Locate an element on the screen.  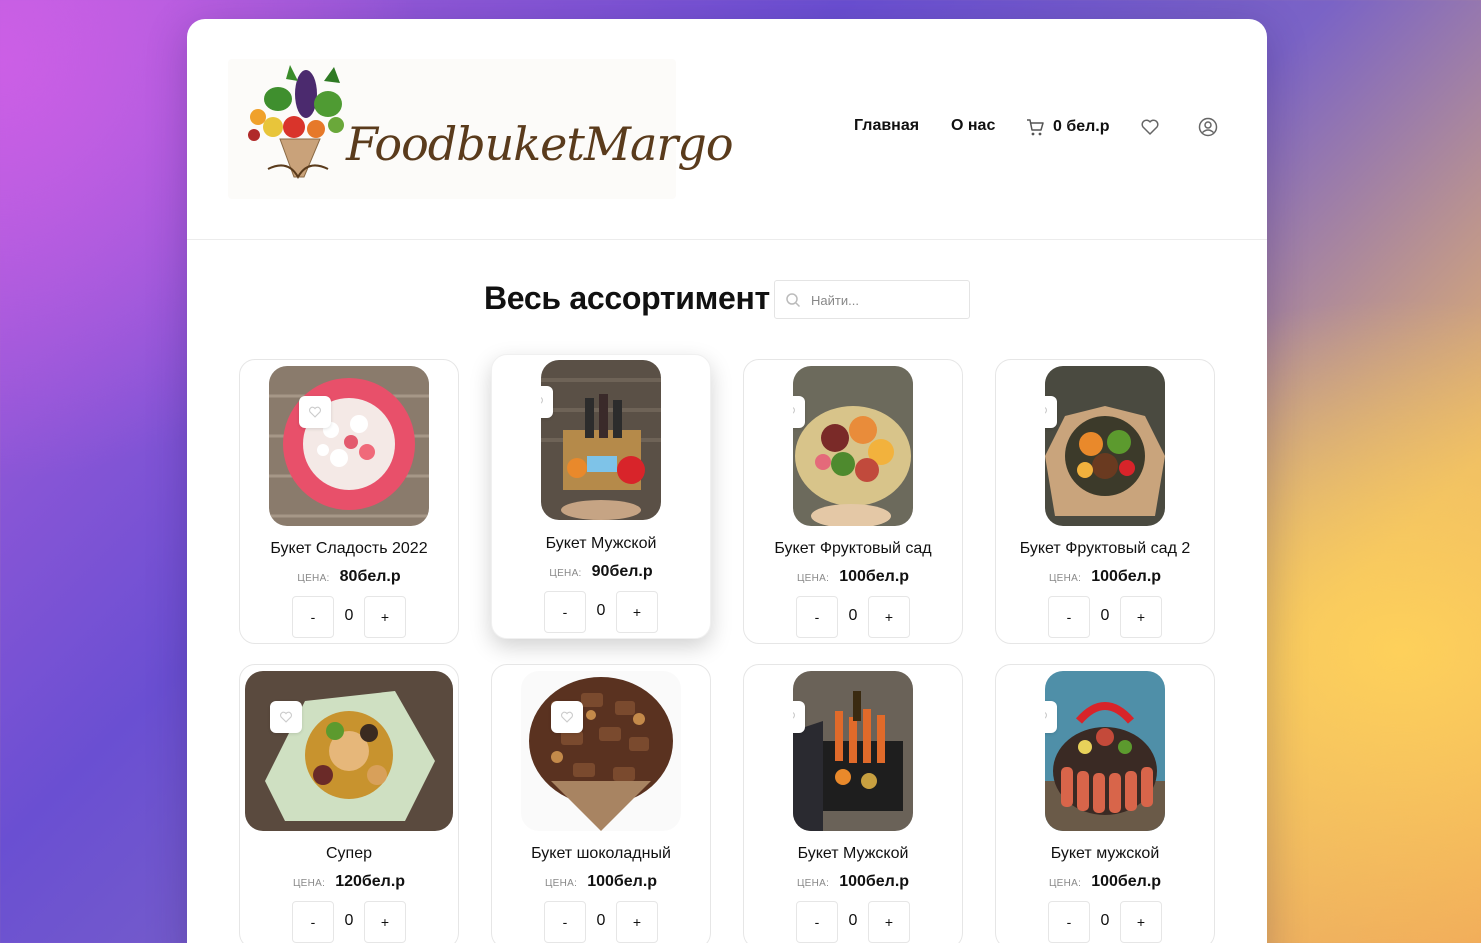
product-name: Букет Фруктовый сад is located at coordinates (853, 548).